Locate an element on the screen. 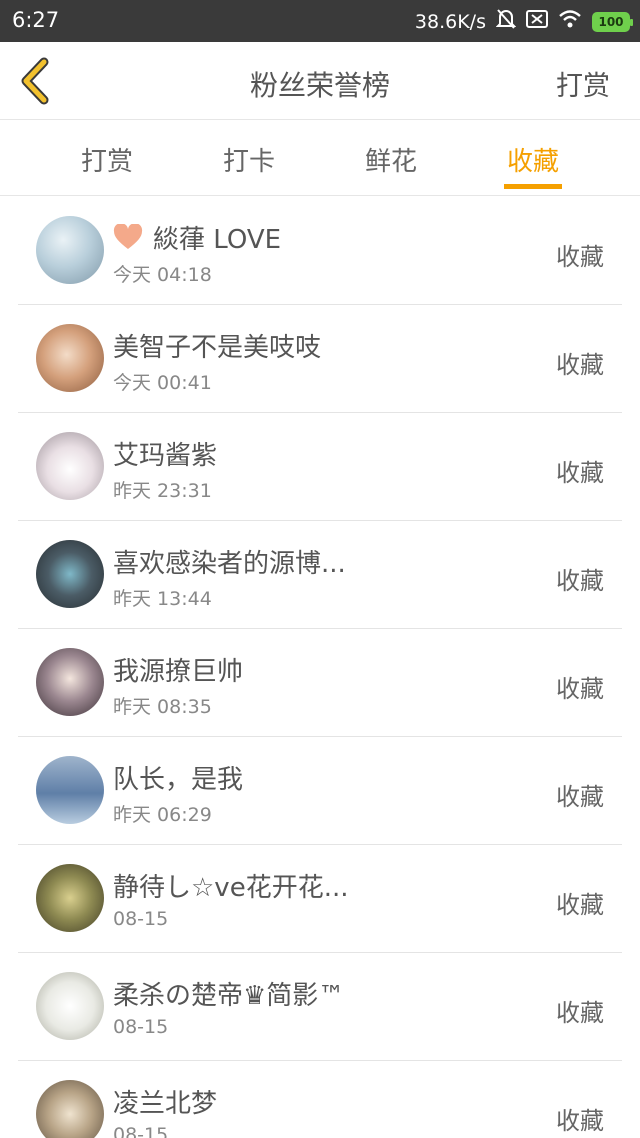 This screenshot has height=1138, width=640. fan-name: 緂葎 LOVE is located at coordinates (217, 240).